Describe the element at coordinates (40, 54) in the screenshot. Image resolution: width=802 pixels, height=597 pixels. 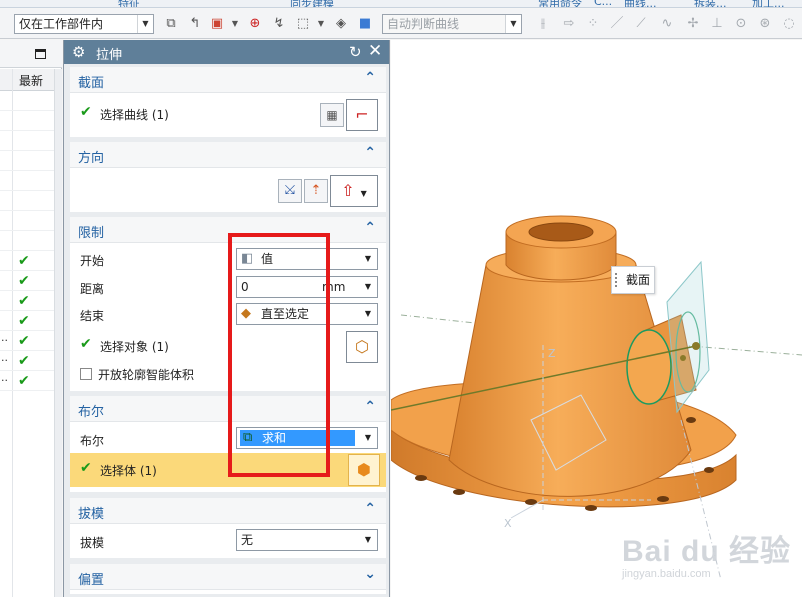
I see `maximize-icon` at that location.